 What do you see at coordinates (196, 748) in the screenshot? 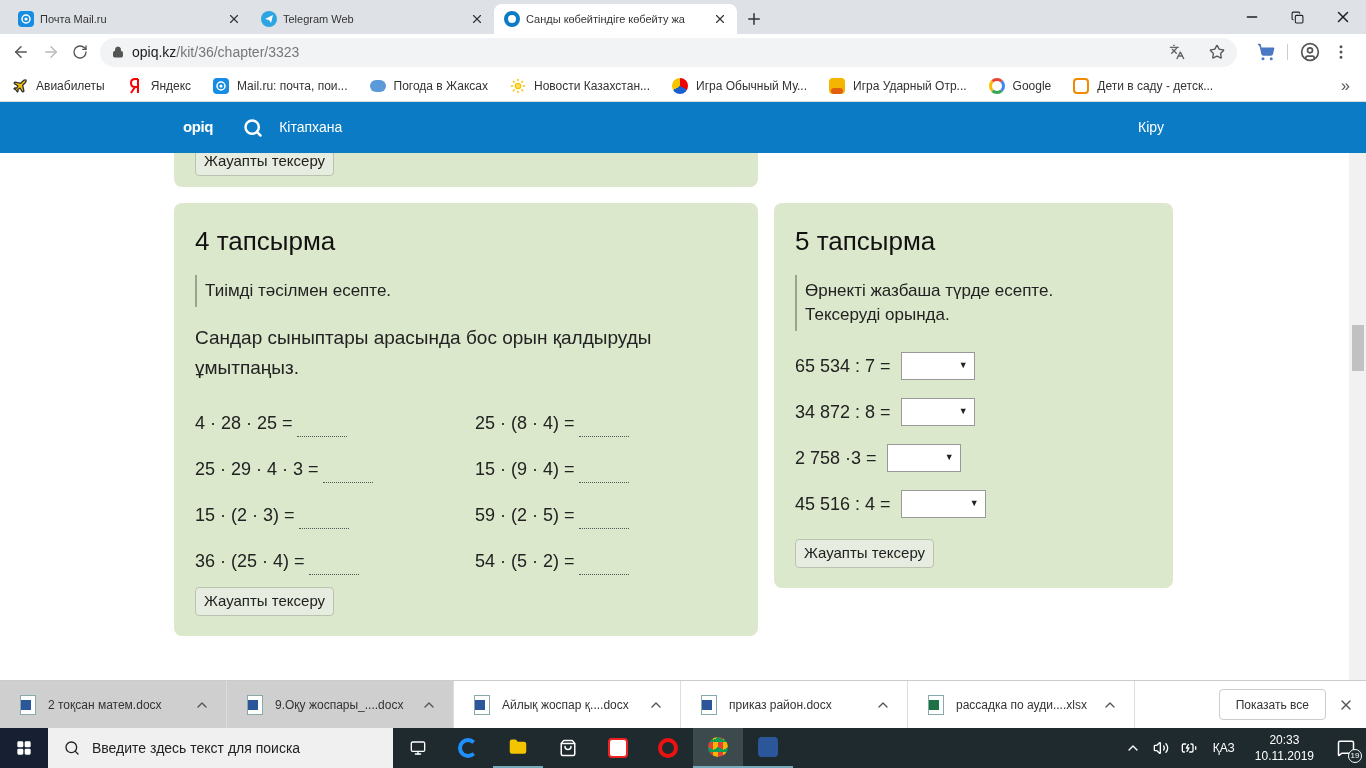
I see `search-placeholder: Введите здесь текст для поиска` at bounding box center [196, 748].